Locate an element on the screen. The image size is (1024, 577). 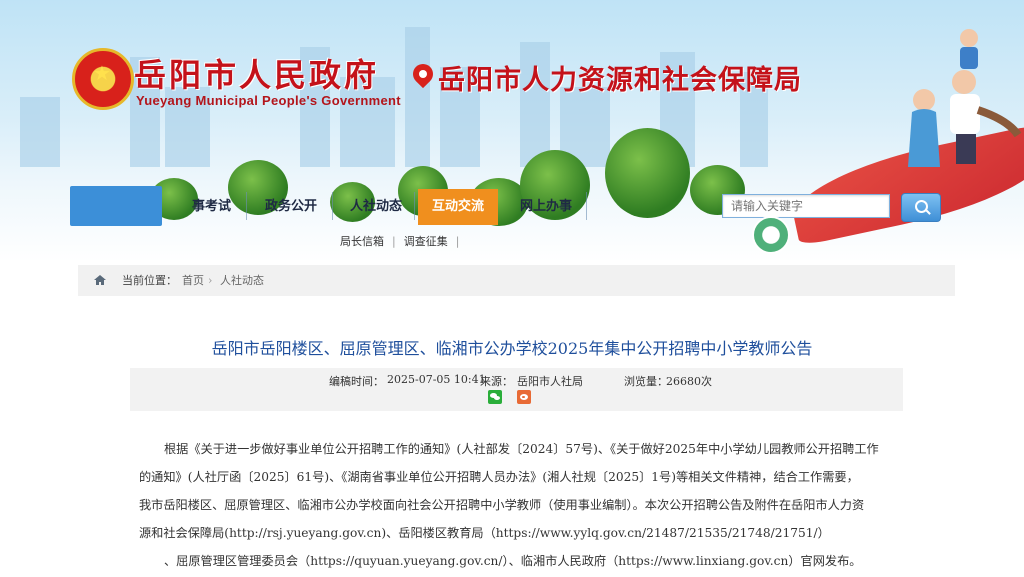
breadcrumb-news-link: 人社动态 is located at coordinates (242, 280).